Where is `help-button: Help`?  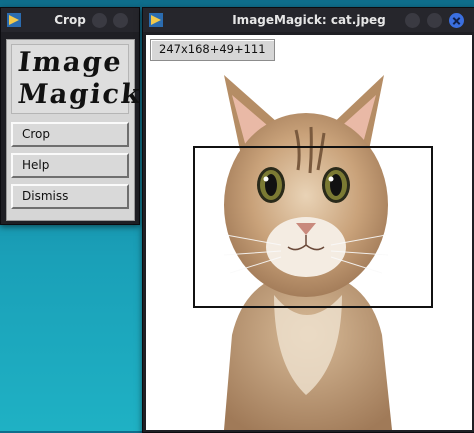 help-button: Help is located at coordinates (70, 165).